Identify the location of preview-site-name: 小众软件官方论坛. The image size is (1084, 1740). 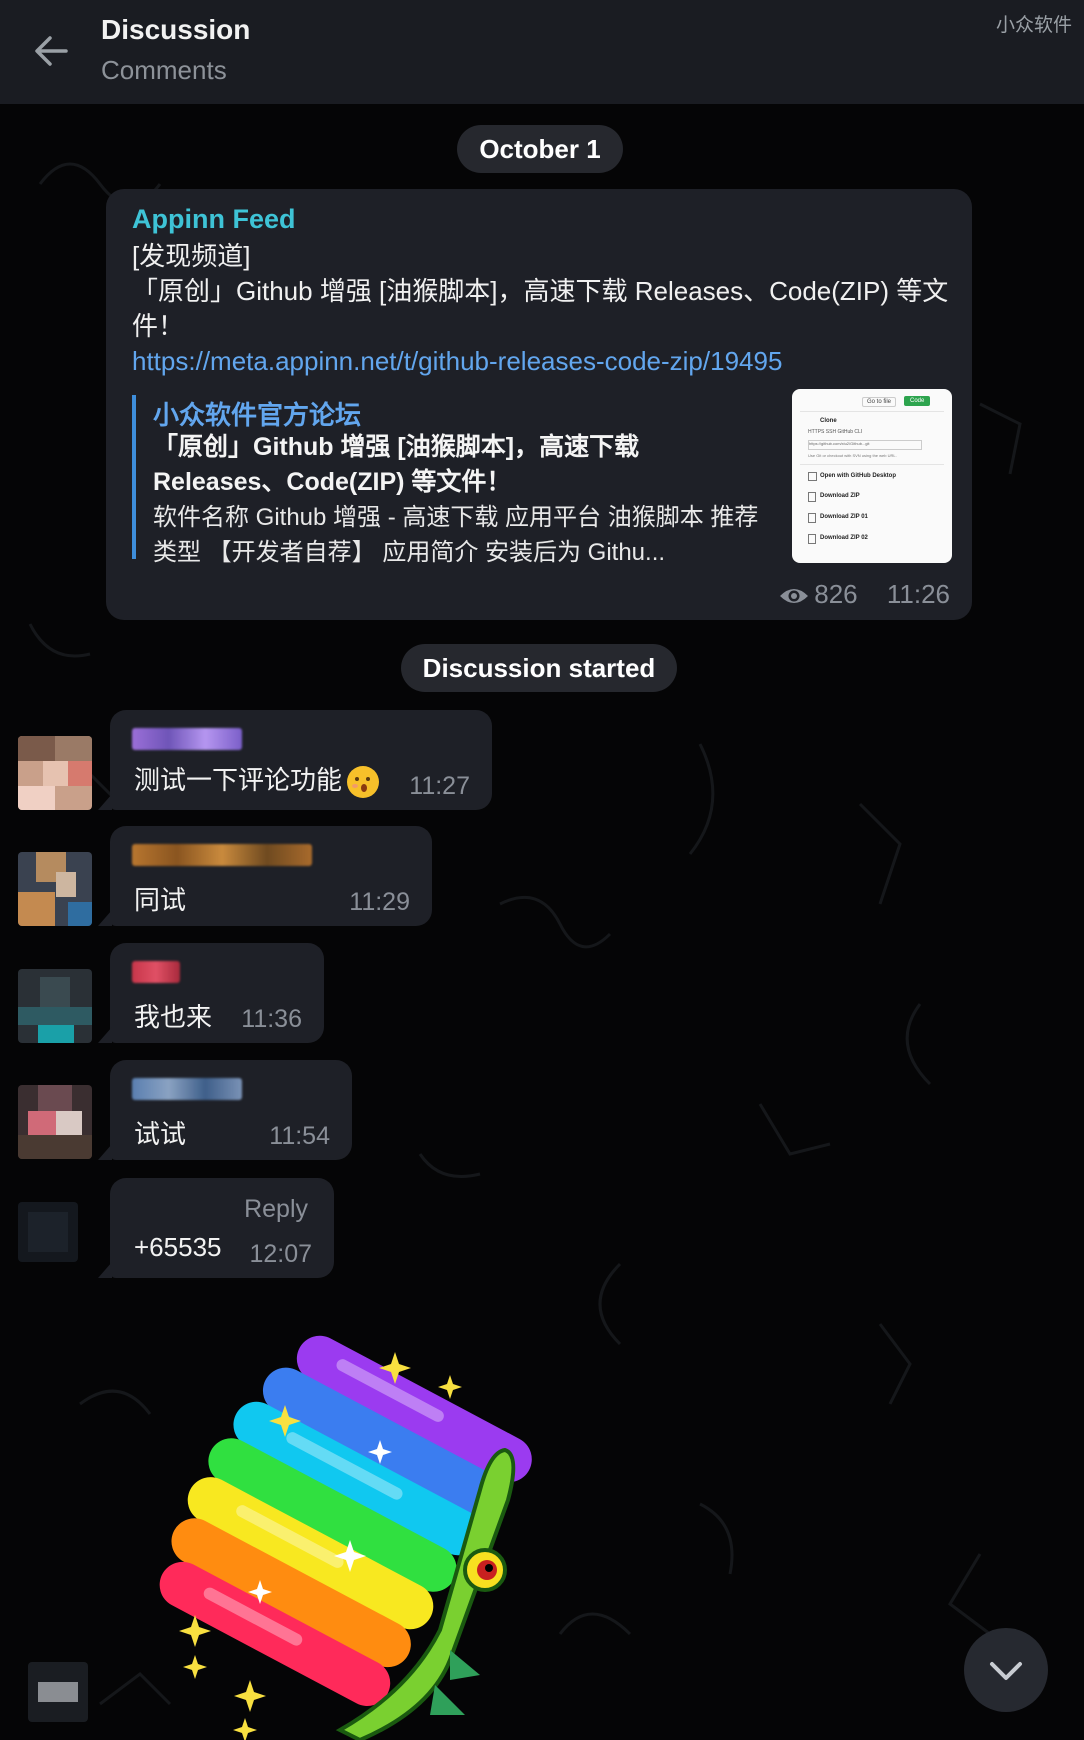
(257, 415).